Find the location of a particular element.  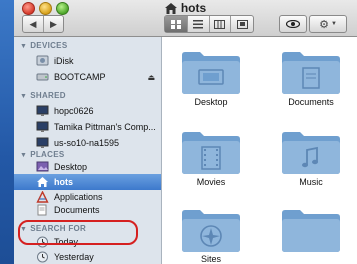

coverflow-view-button is located at coordinates (242, 24).